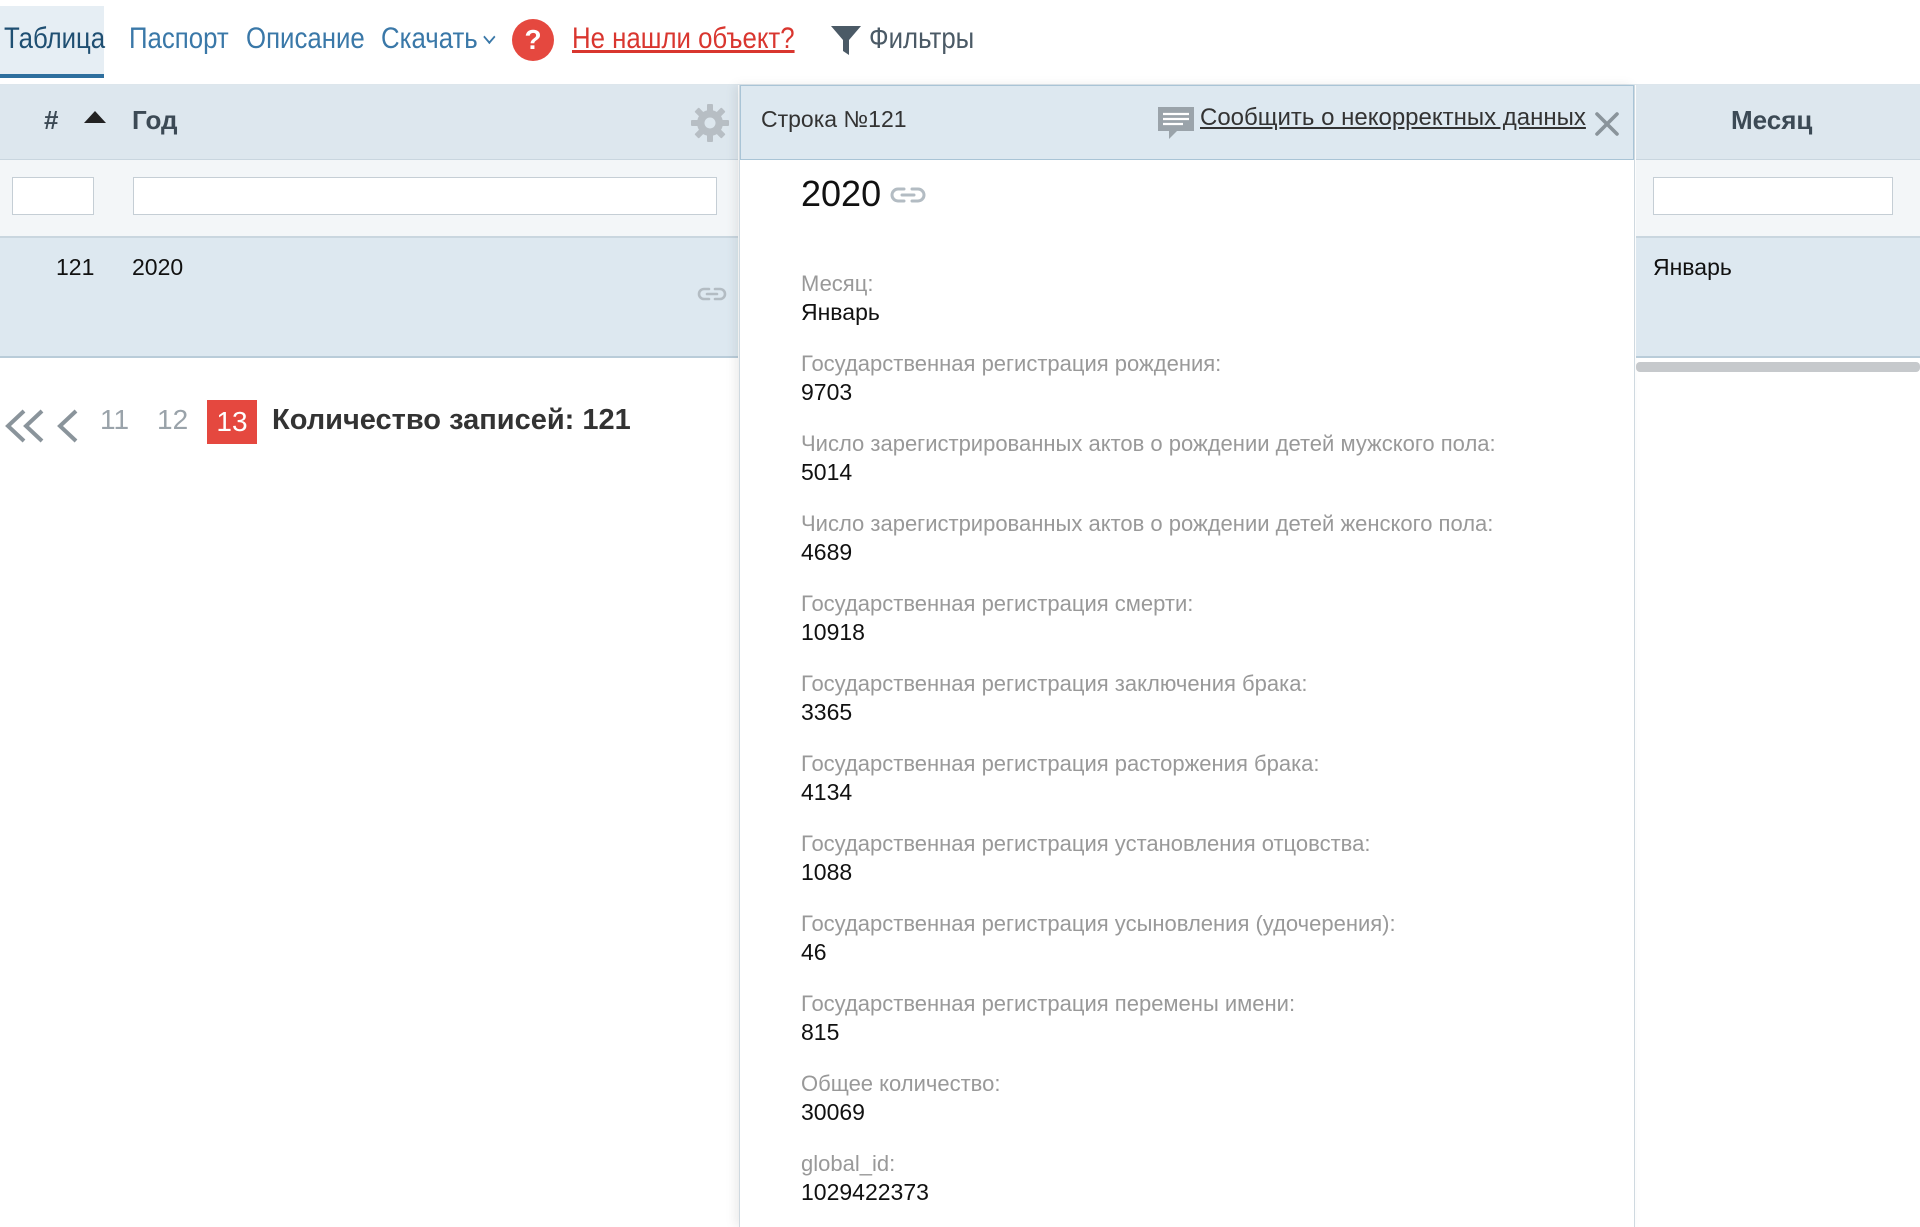 This screenshot has height=1227, width=1920. What do you see at coordinates (369, 122) in the screenshot?
I see `table-header: # Год` at bounding box center [369, 122].